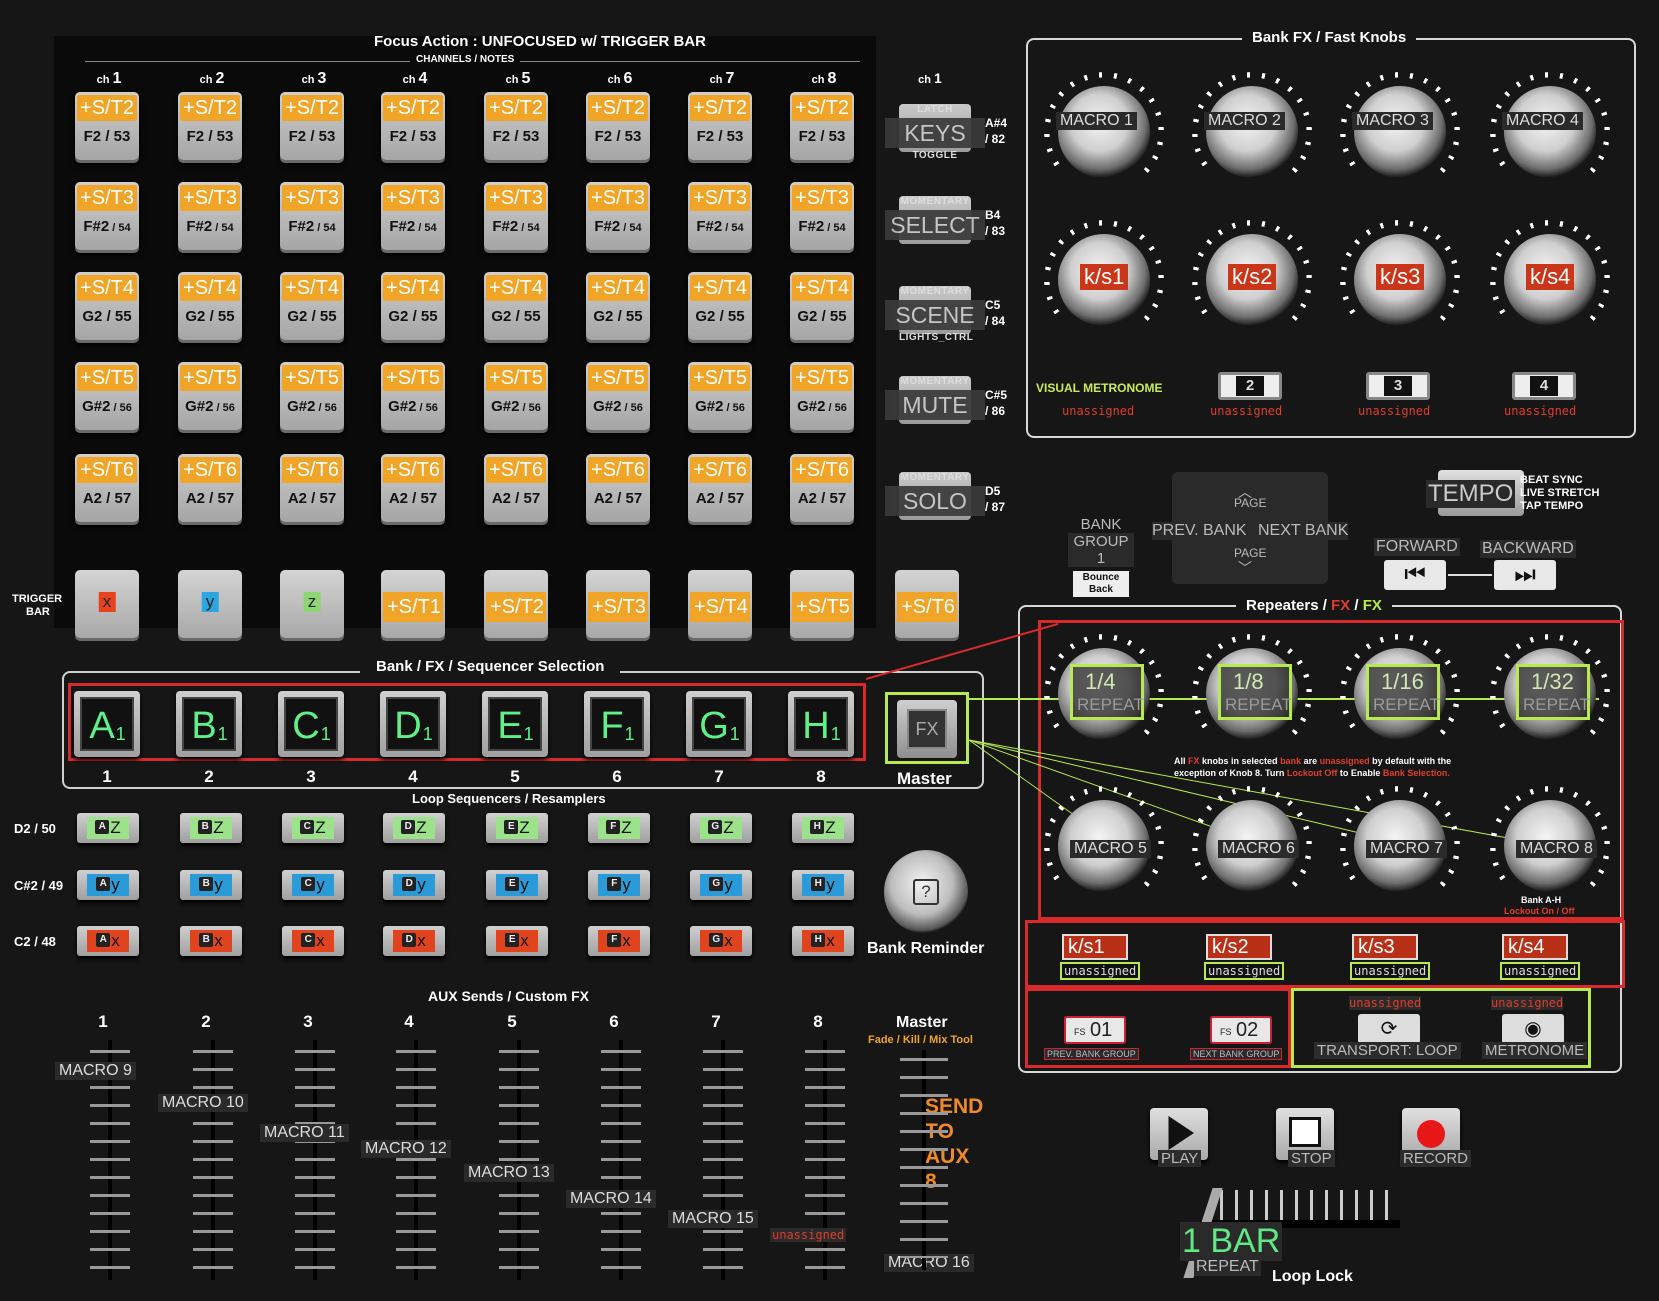 Image resolution: width=1659 pixels, height=1301 pixels. Describe the element at coordinates (720, 604) in the screenshot. I see `trigger-pad: +S/T4` at that location.